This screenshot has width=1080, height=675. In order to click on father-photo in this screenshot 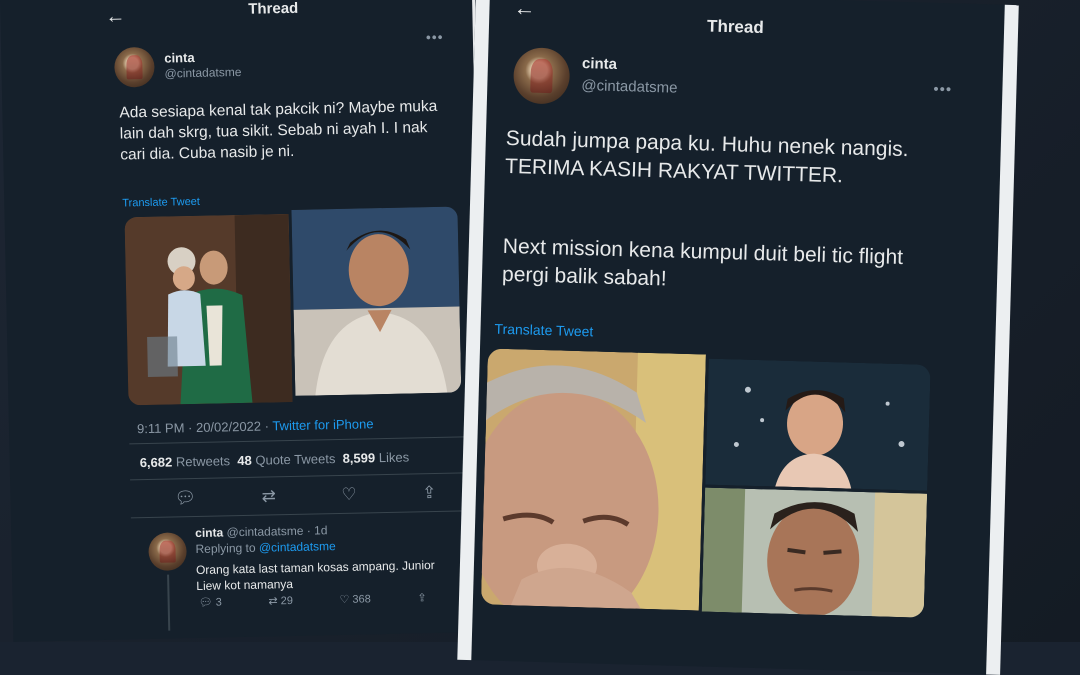, I will do `click(814, 552)`.